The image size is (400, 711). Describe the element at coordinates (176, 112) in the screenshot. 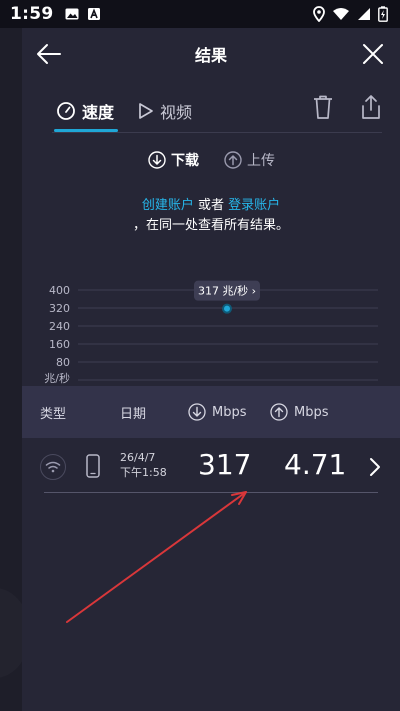

I see `tab-video-label: 视频` at that location.